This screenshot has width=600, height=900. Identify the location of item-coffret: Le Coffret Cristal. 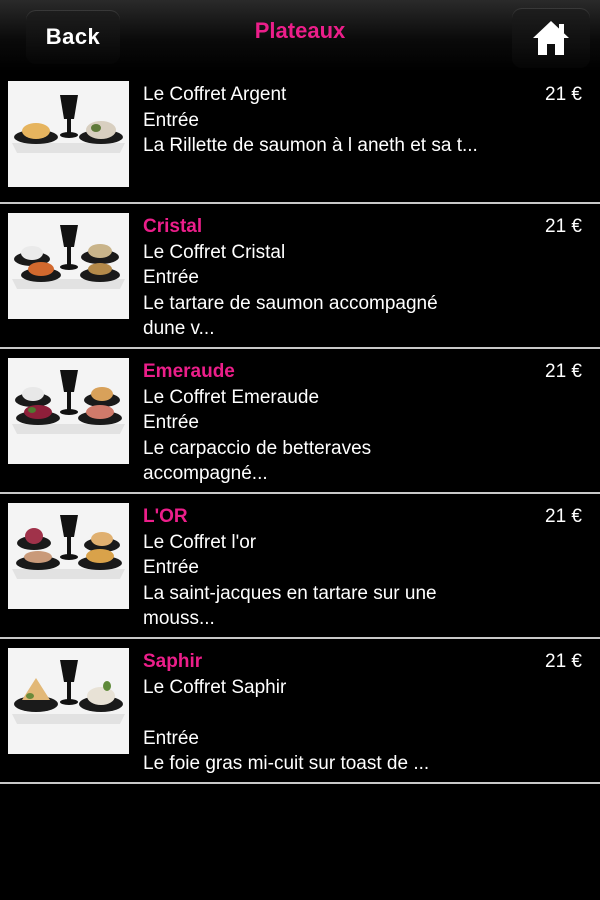
(214, 252).